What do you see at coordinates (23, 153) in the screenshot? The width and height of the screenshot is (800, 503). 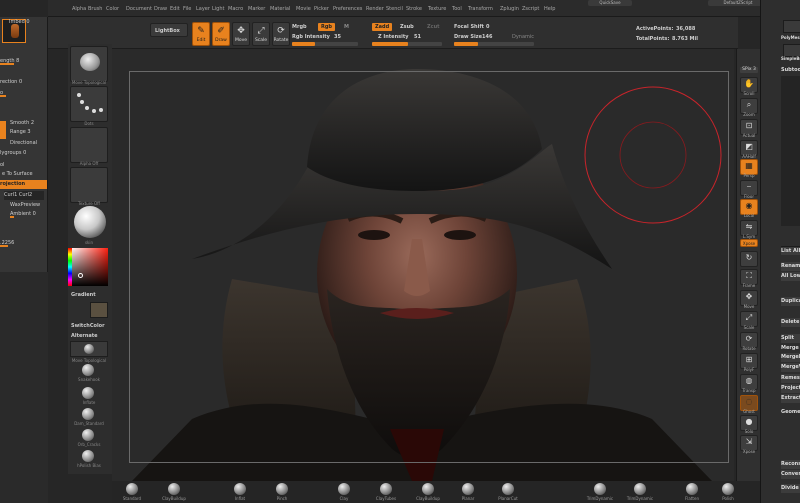 I see `polygroups-slider: lygroups 0` at bounding box center [23, 153].